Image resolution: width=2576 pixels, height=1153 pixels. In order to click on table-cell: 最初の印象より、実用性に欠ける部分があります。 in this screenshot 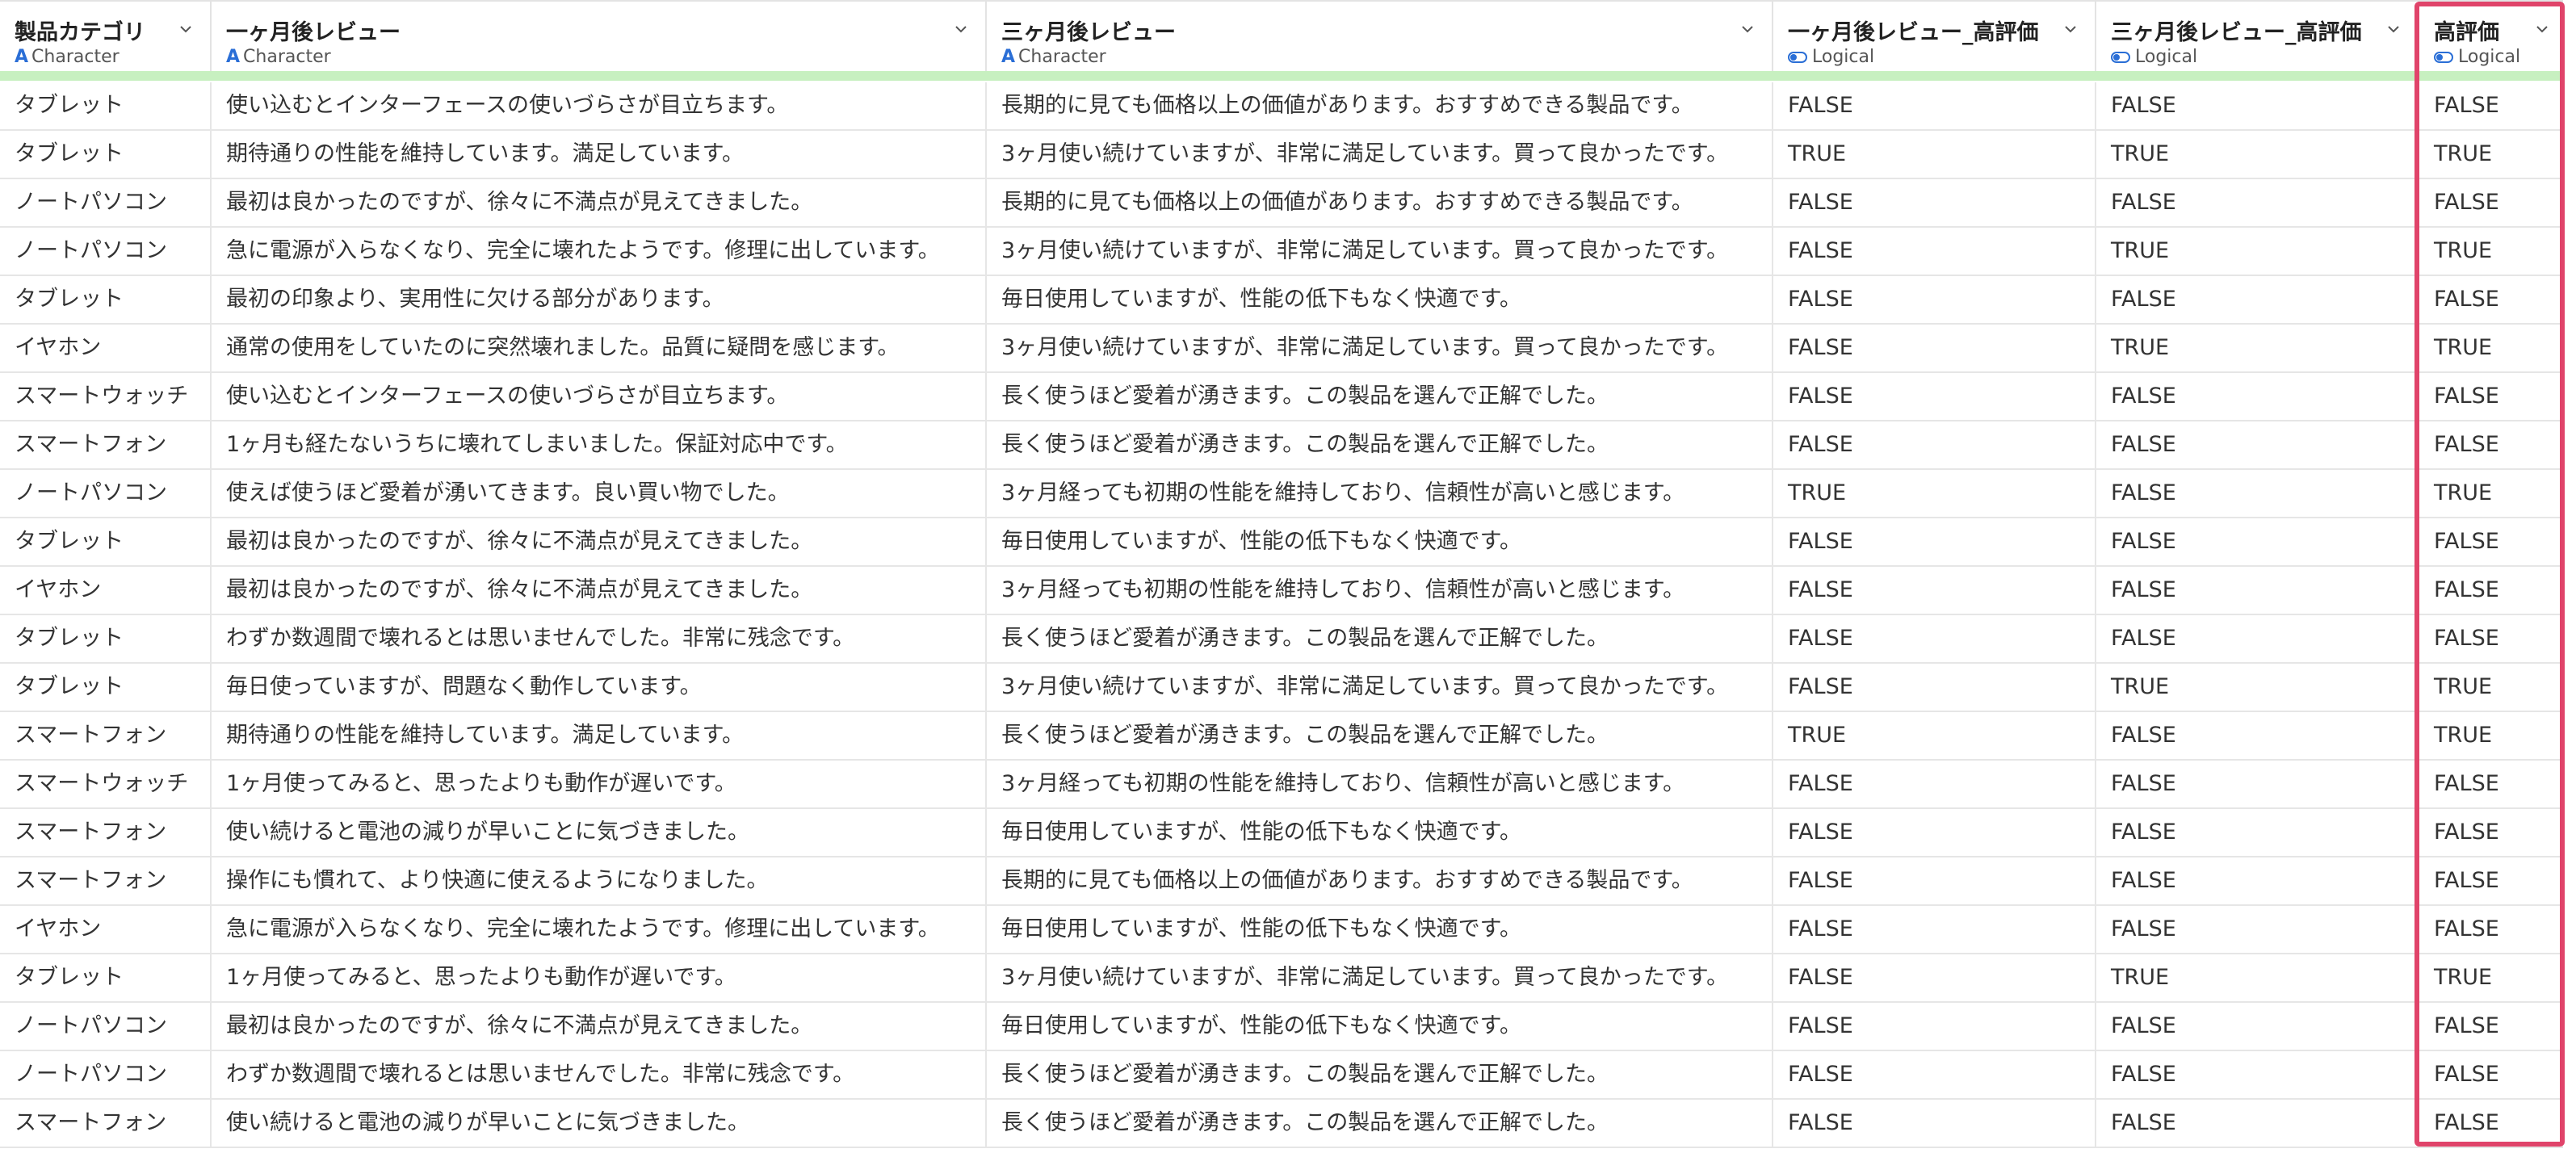, I will do `click(599, 299)`.